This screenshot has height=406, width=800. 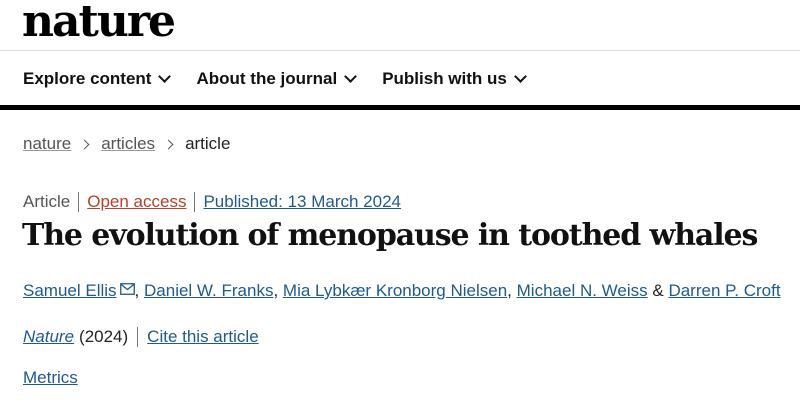 I want to click on nav-item-label: Explore content, so click(x=87, y=78).